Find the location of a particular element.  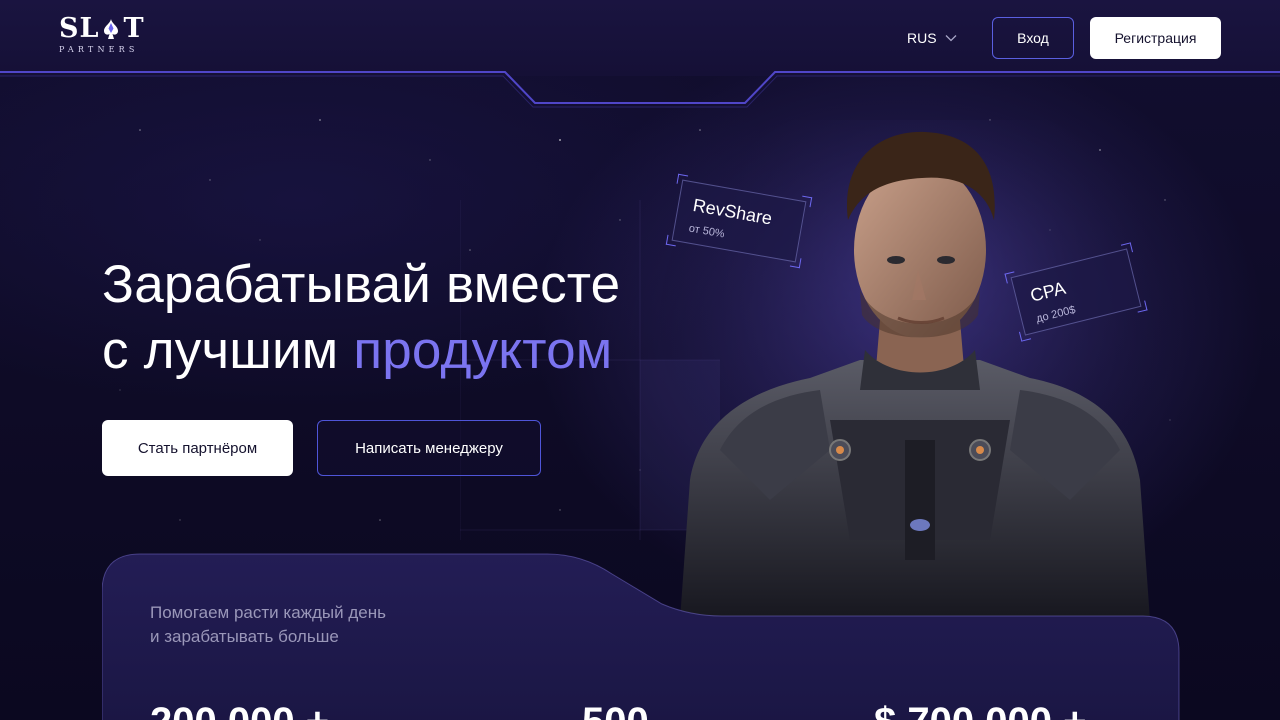

cpa-tag-title: CPA is located at coordinates (1048, 291).